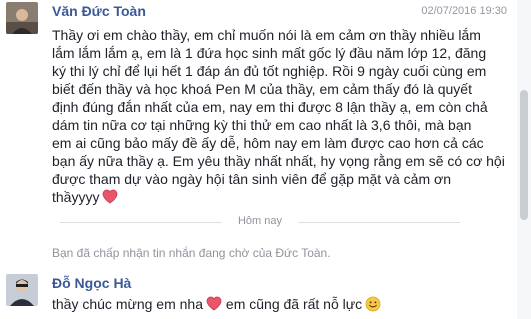 The height and width of the screenshot is (319, 531). I want to click on message-timestamp: 02/07/2016 19:30, so click(464, 11).